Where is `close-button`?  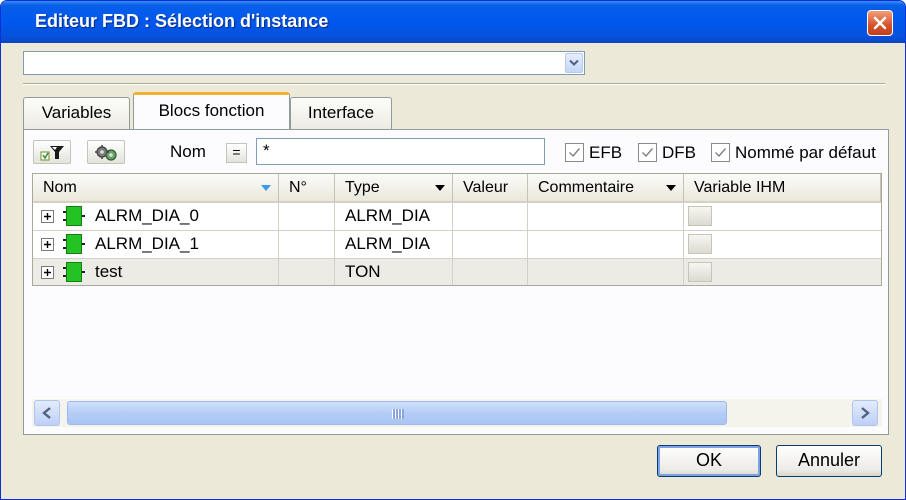 close-button is located at coordinates (880, 23).